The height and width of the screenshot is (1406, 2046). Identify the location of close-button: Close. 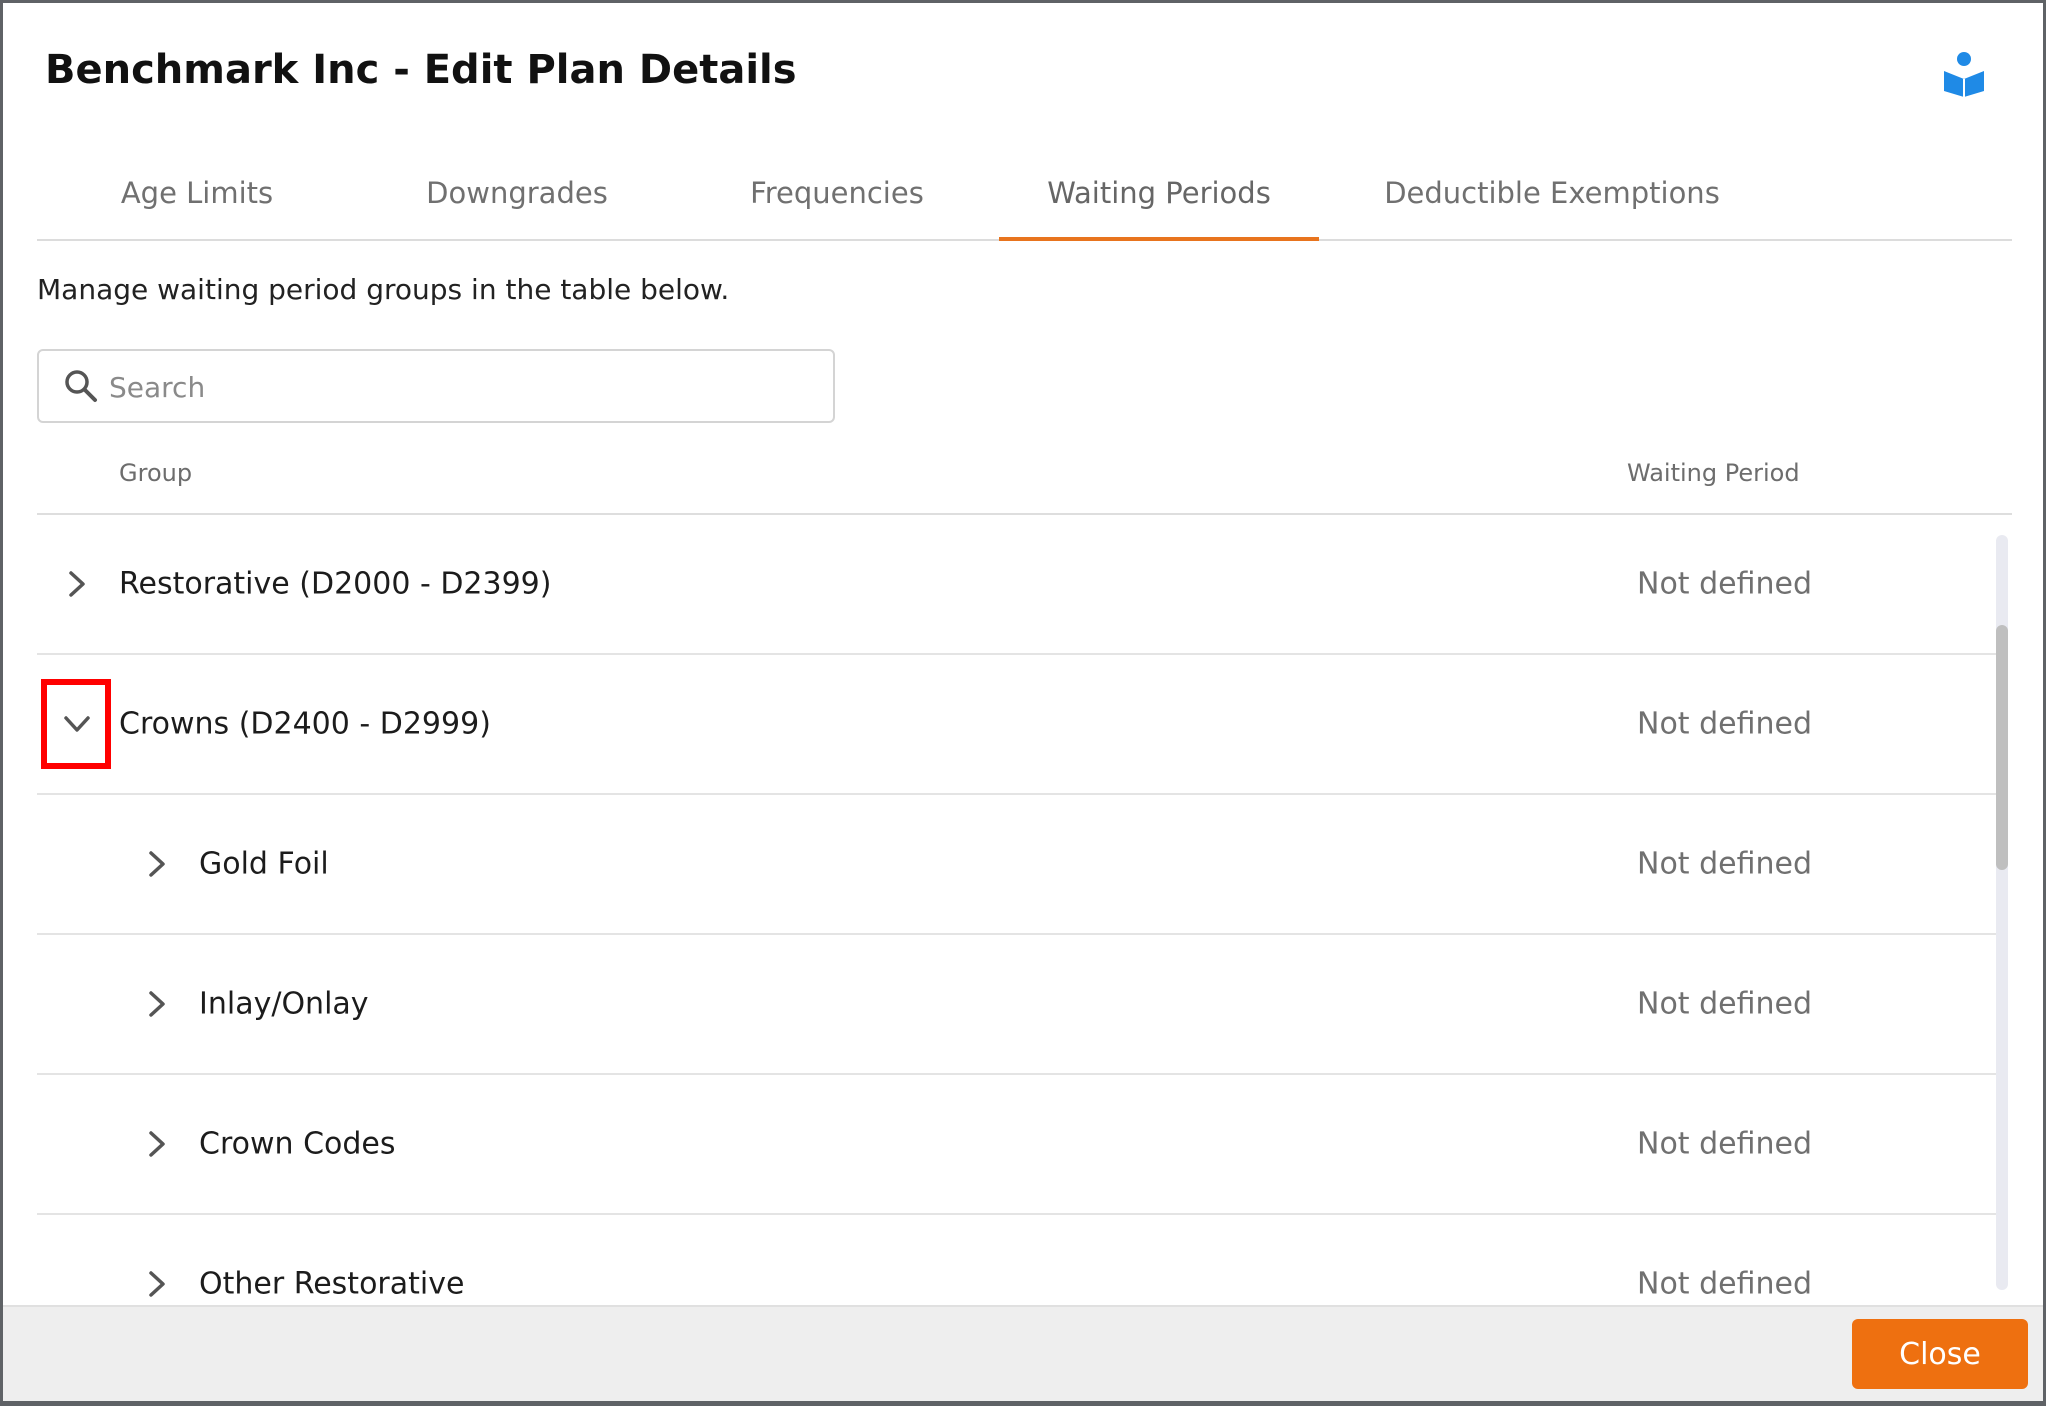
(1940, 1354).